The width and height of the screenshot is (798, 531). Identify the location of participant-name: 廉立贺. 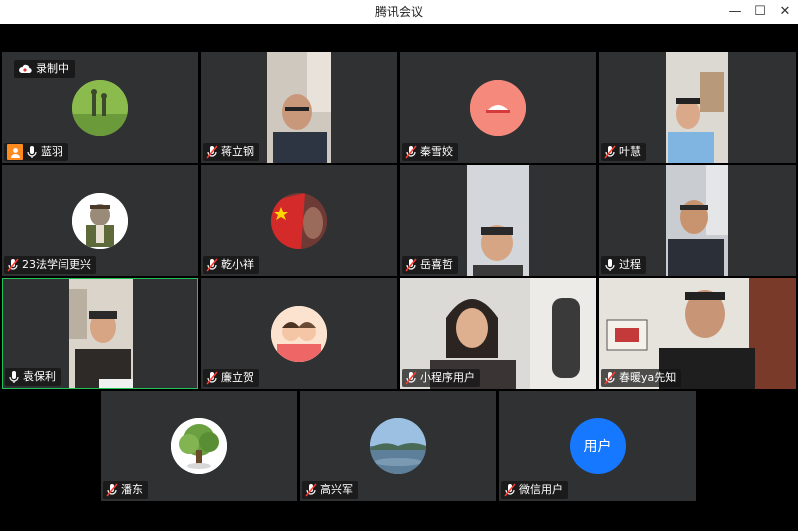
(237, 377).